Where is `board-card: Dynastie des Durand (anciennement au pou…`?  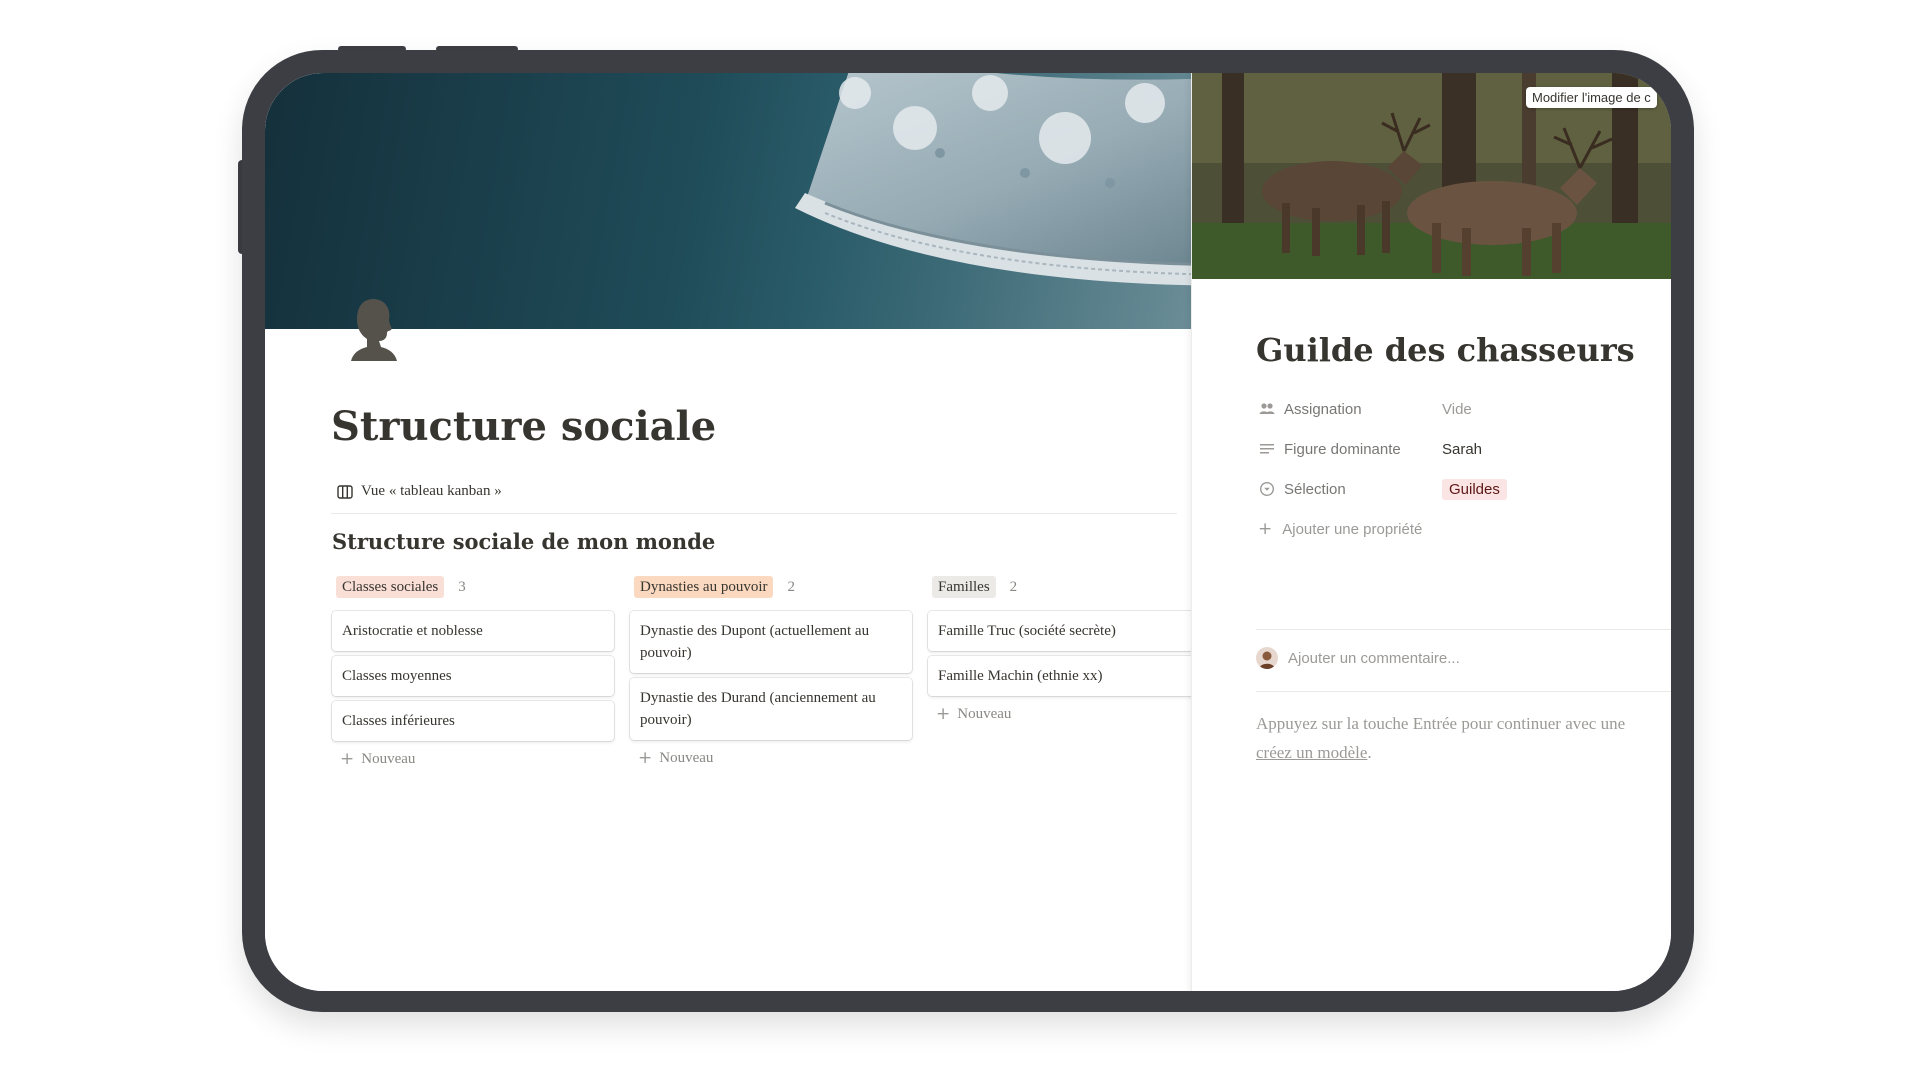 board-card: Dynastie des Durand (anciennement au pou… is located at coordinates (771, 709).